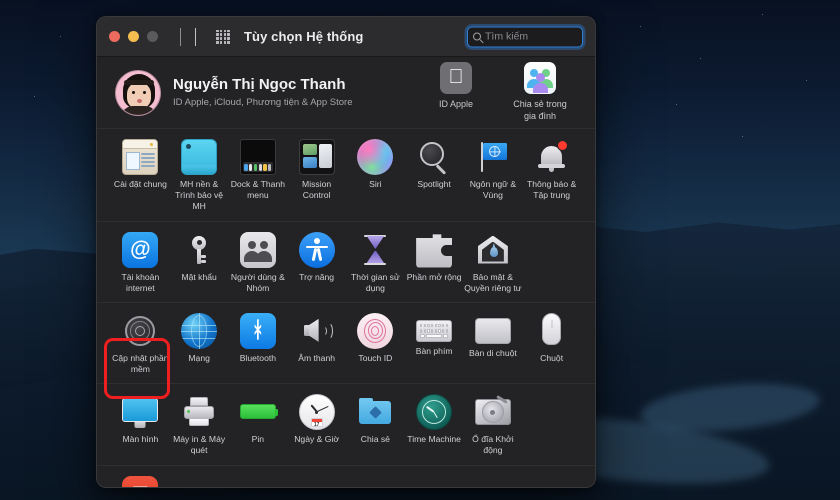 This screenshot has width=840, height=500. I want to click on pane-label: Ổ đĩa Khởi động, so click(493, 445).